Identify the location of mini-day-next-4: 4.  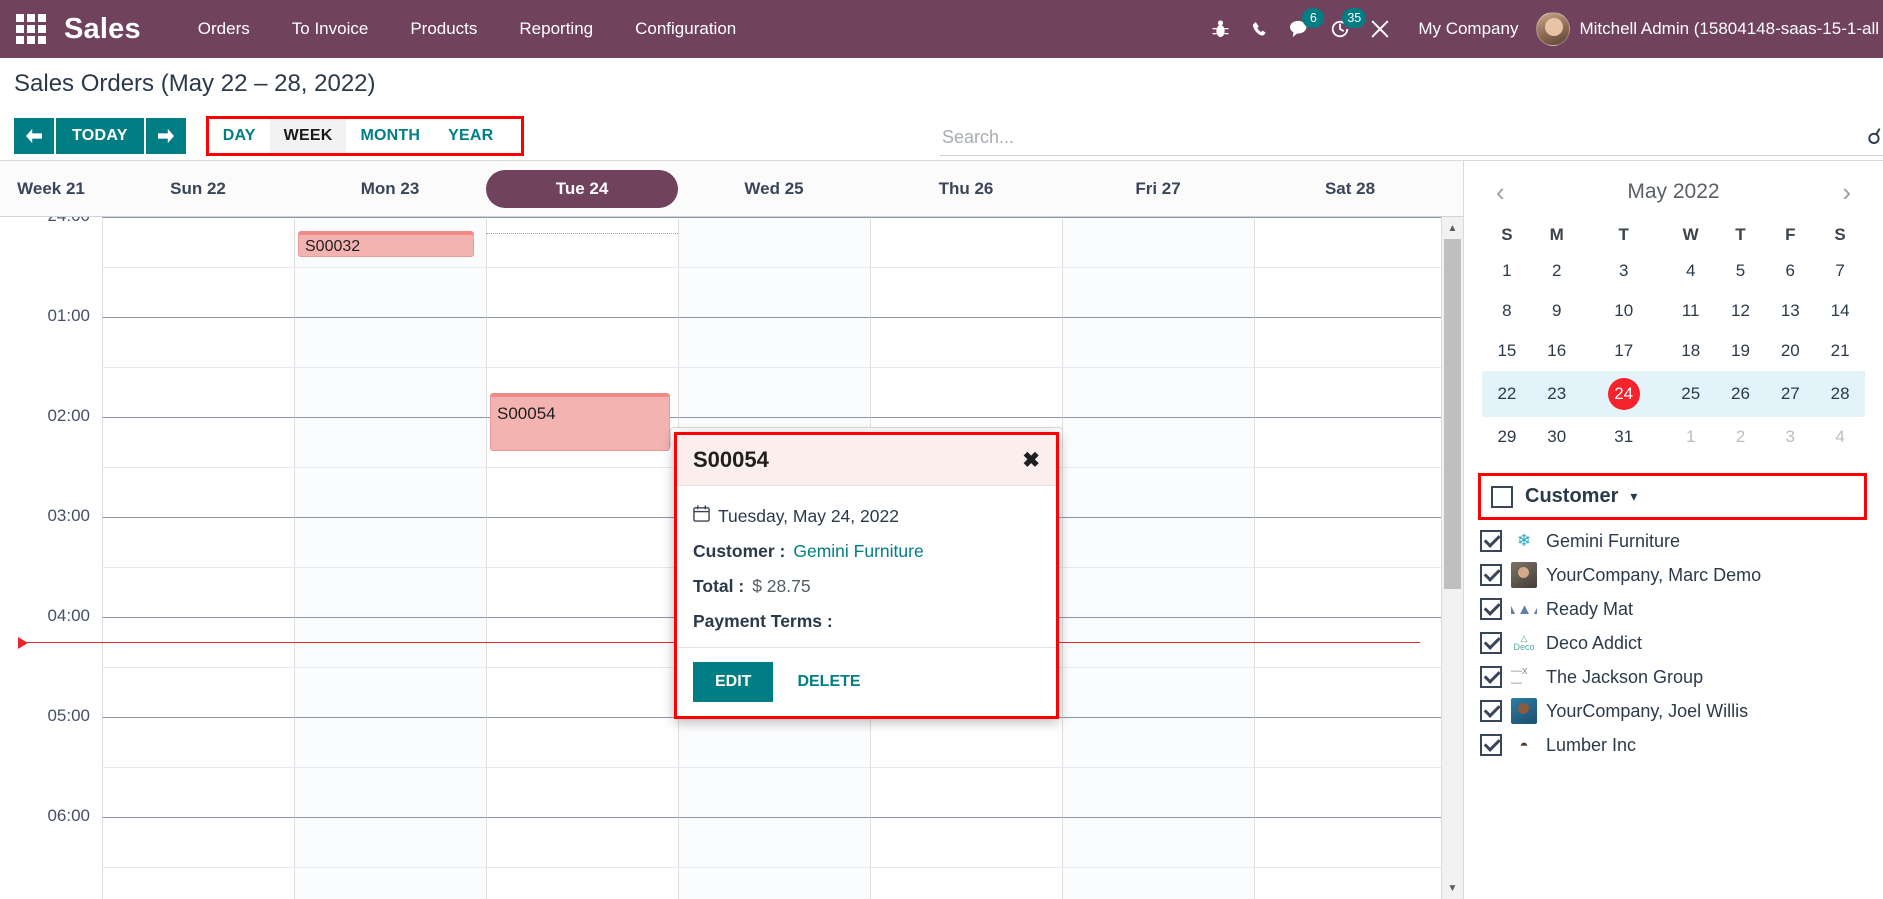
(1840, 437).